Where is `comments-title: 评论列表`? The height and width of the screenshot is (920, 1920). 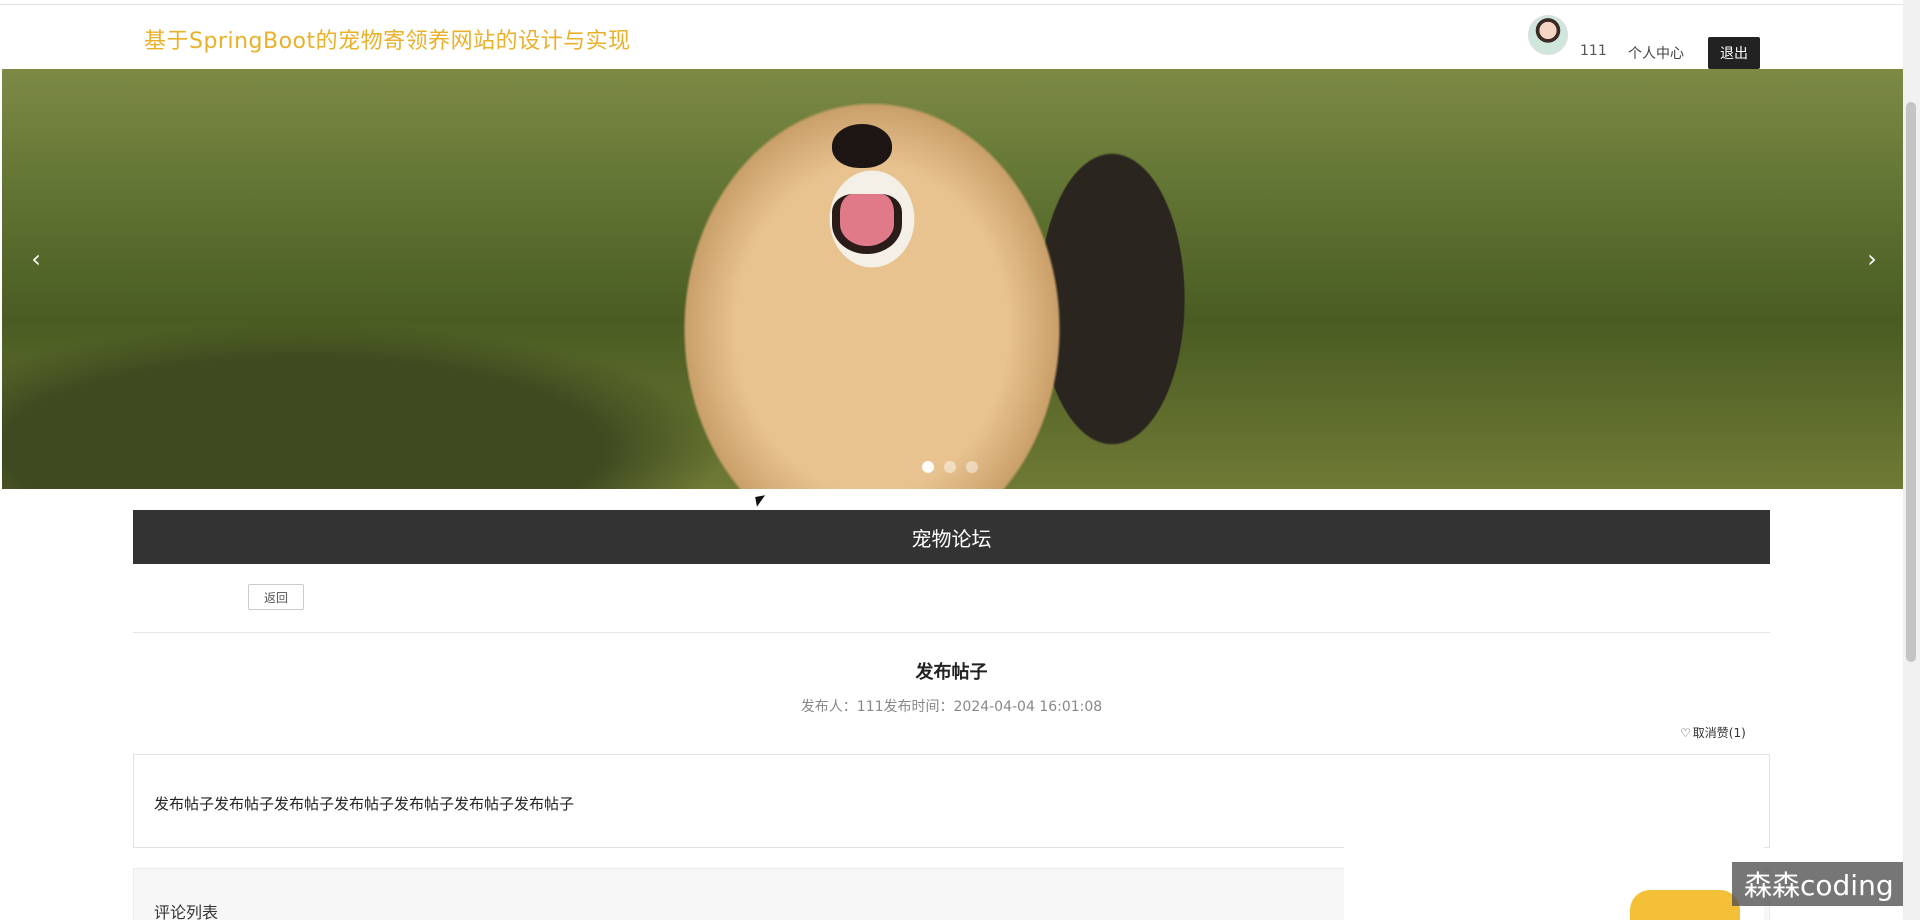 comments-title: 评论列表 is located at coordinates (186, 911).